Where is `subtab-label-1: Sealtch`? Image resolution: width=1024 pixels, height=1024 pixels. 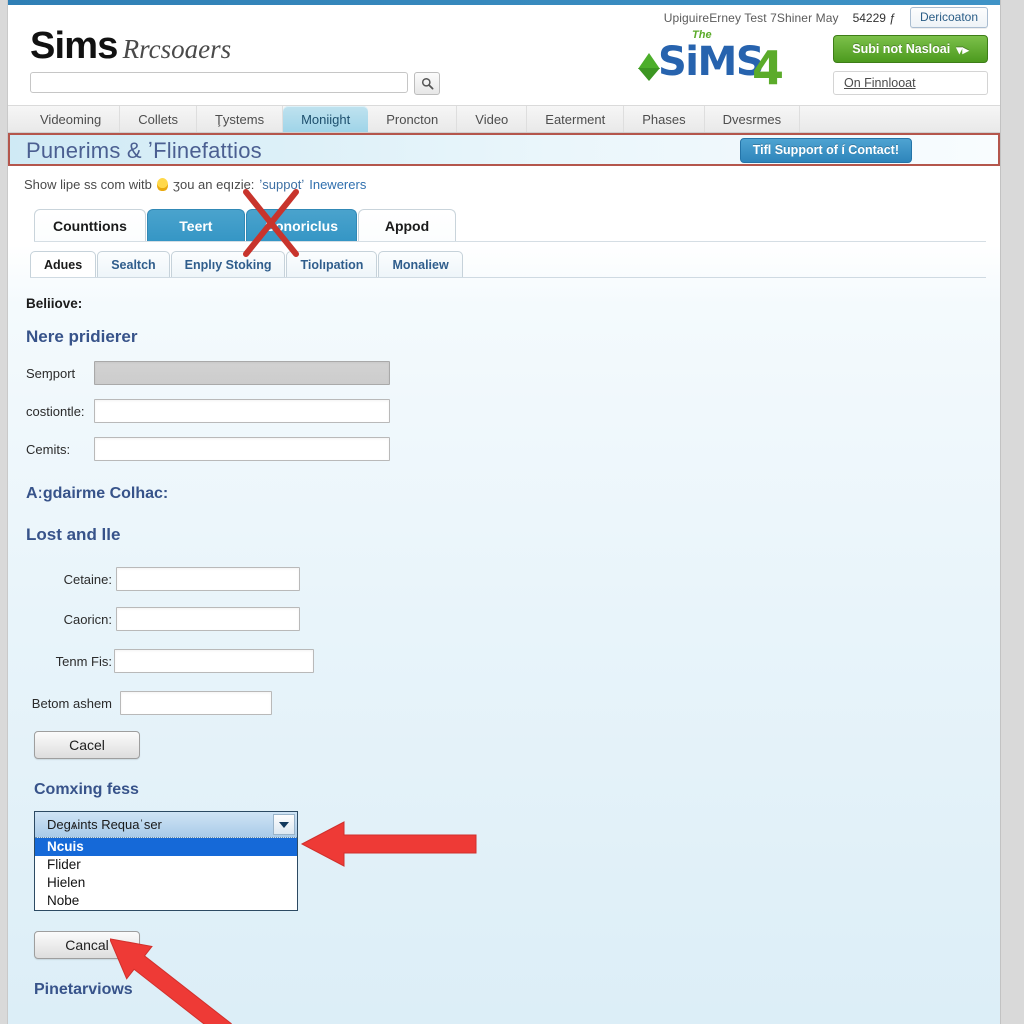 subtab-label-1: Sealtch is located at coordinates (133, 264).